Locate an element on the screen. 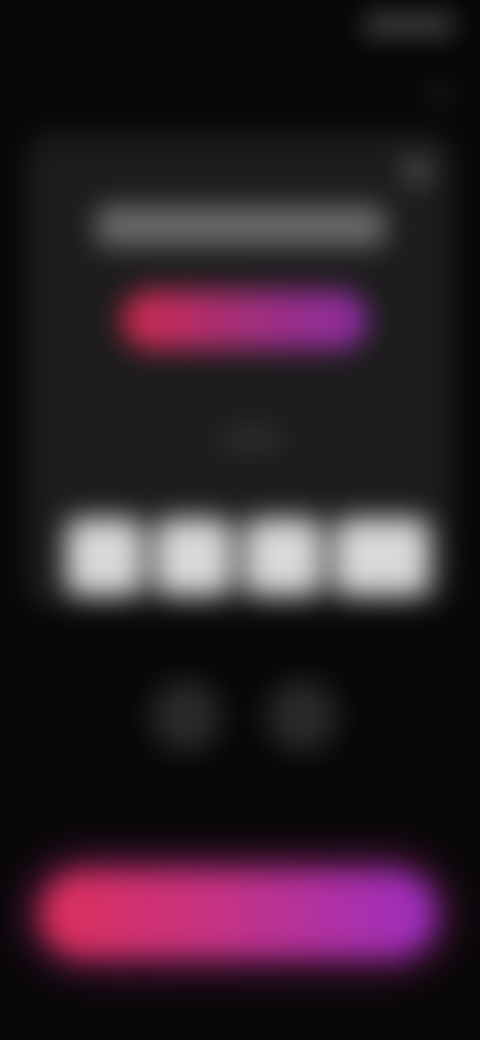 Image resolution: width=480 pixels, height=1040 pixels. countdown-label is located at coordinates (251, 439).